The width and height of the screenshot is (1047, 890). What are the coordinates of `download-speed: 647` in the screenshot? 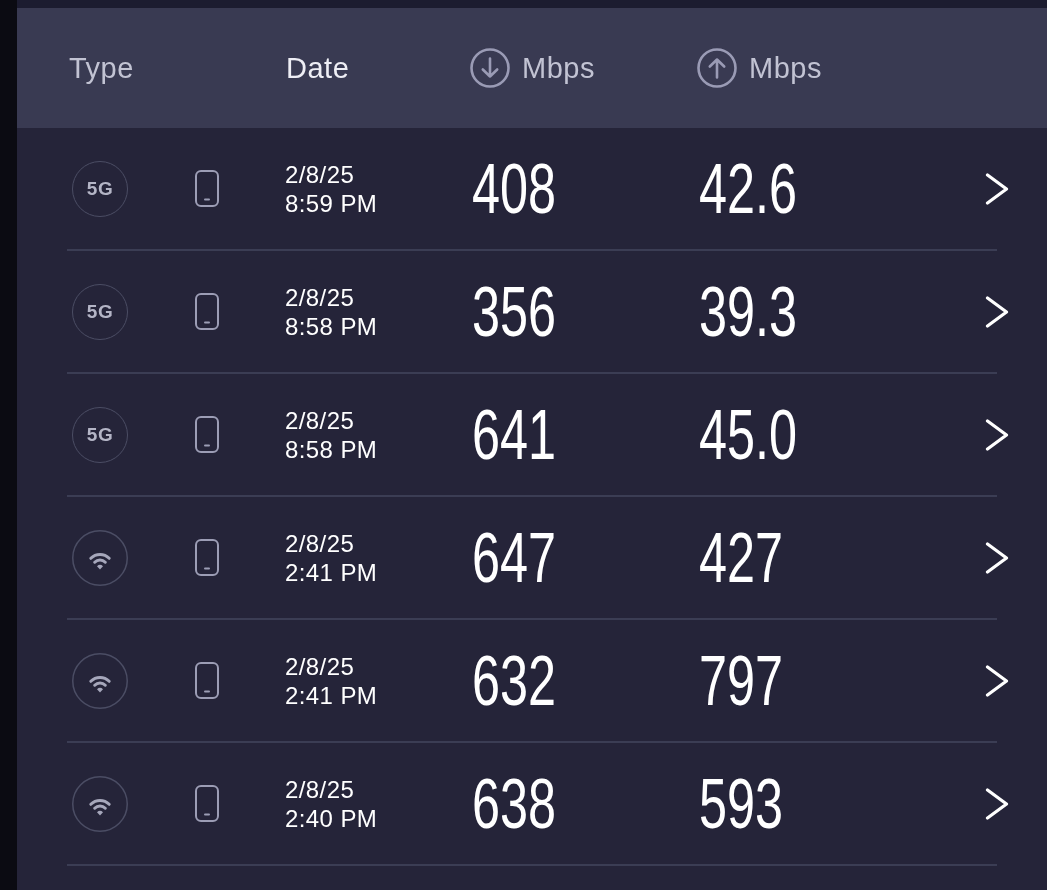 It's located at (514, 557).